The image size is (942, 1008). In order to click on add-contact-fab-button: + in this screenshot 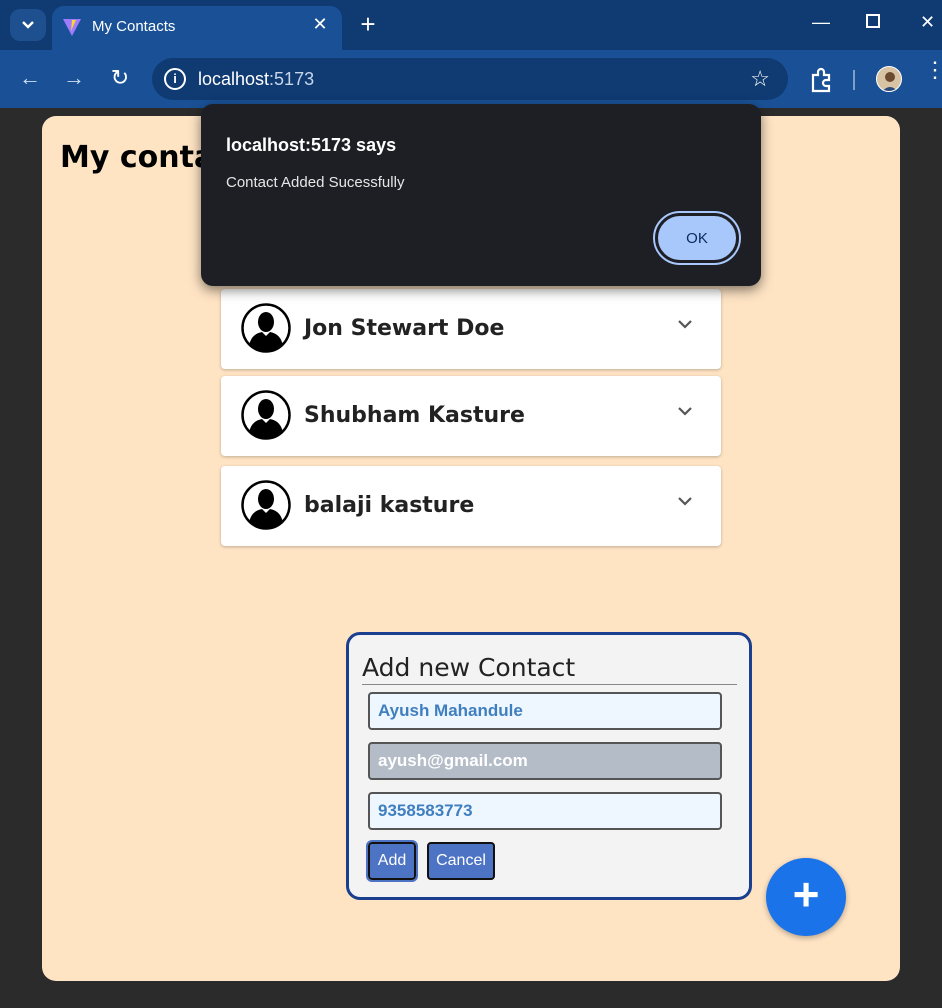, I will do `click(806, 897)`.